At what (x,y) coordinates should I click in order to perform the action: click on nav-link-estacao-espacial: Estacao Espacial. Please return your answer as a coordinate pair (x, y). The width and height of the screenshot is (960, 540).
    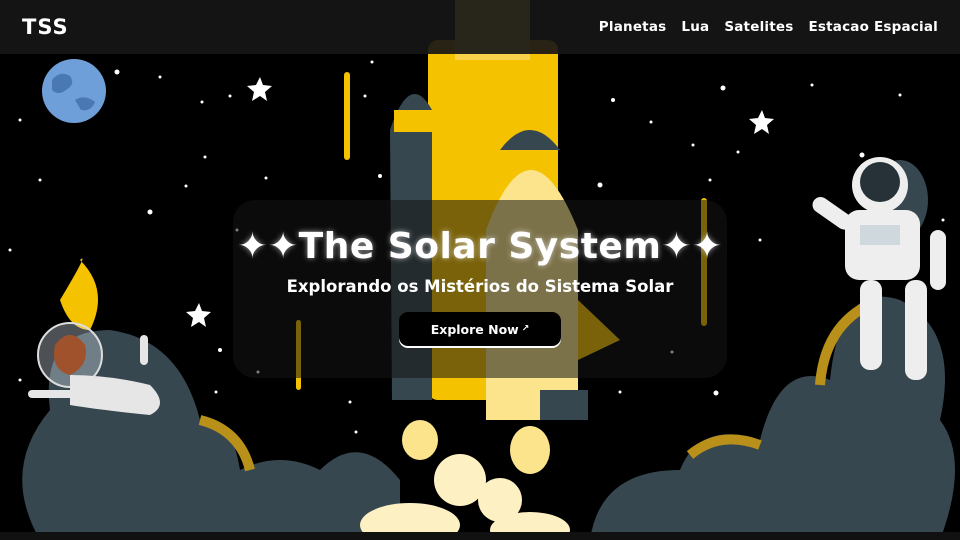
    Looking at the image, I should click on (873, 27).